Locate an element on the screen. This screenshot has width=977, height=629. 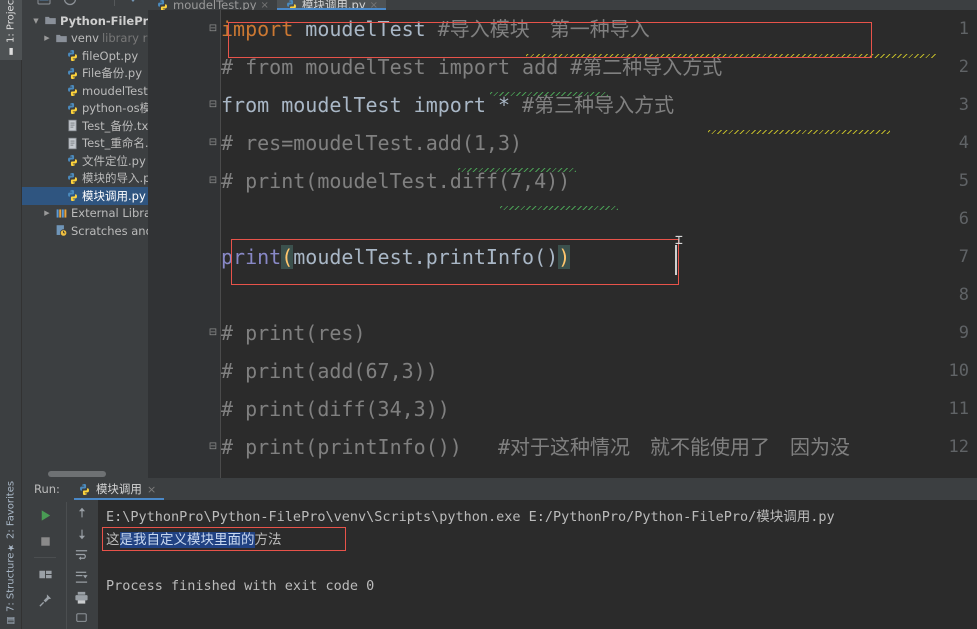
tool-tab-structure: ▤ 7: Structure is located at coordinates (11, 591).